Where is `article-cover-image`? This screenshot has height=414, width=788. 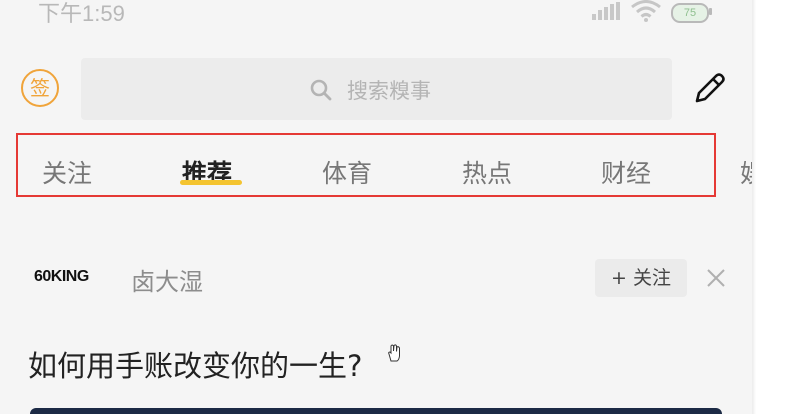 article-cover-image is located at coordinates (376, 411).